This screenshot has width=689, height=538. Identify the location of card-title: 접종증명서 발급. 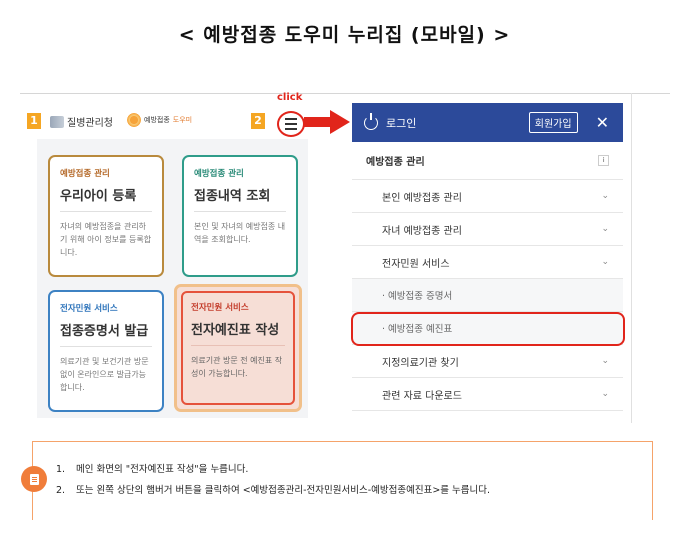
(106, 333).